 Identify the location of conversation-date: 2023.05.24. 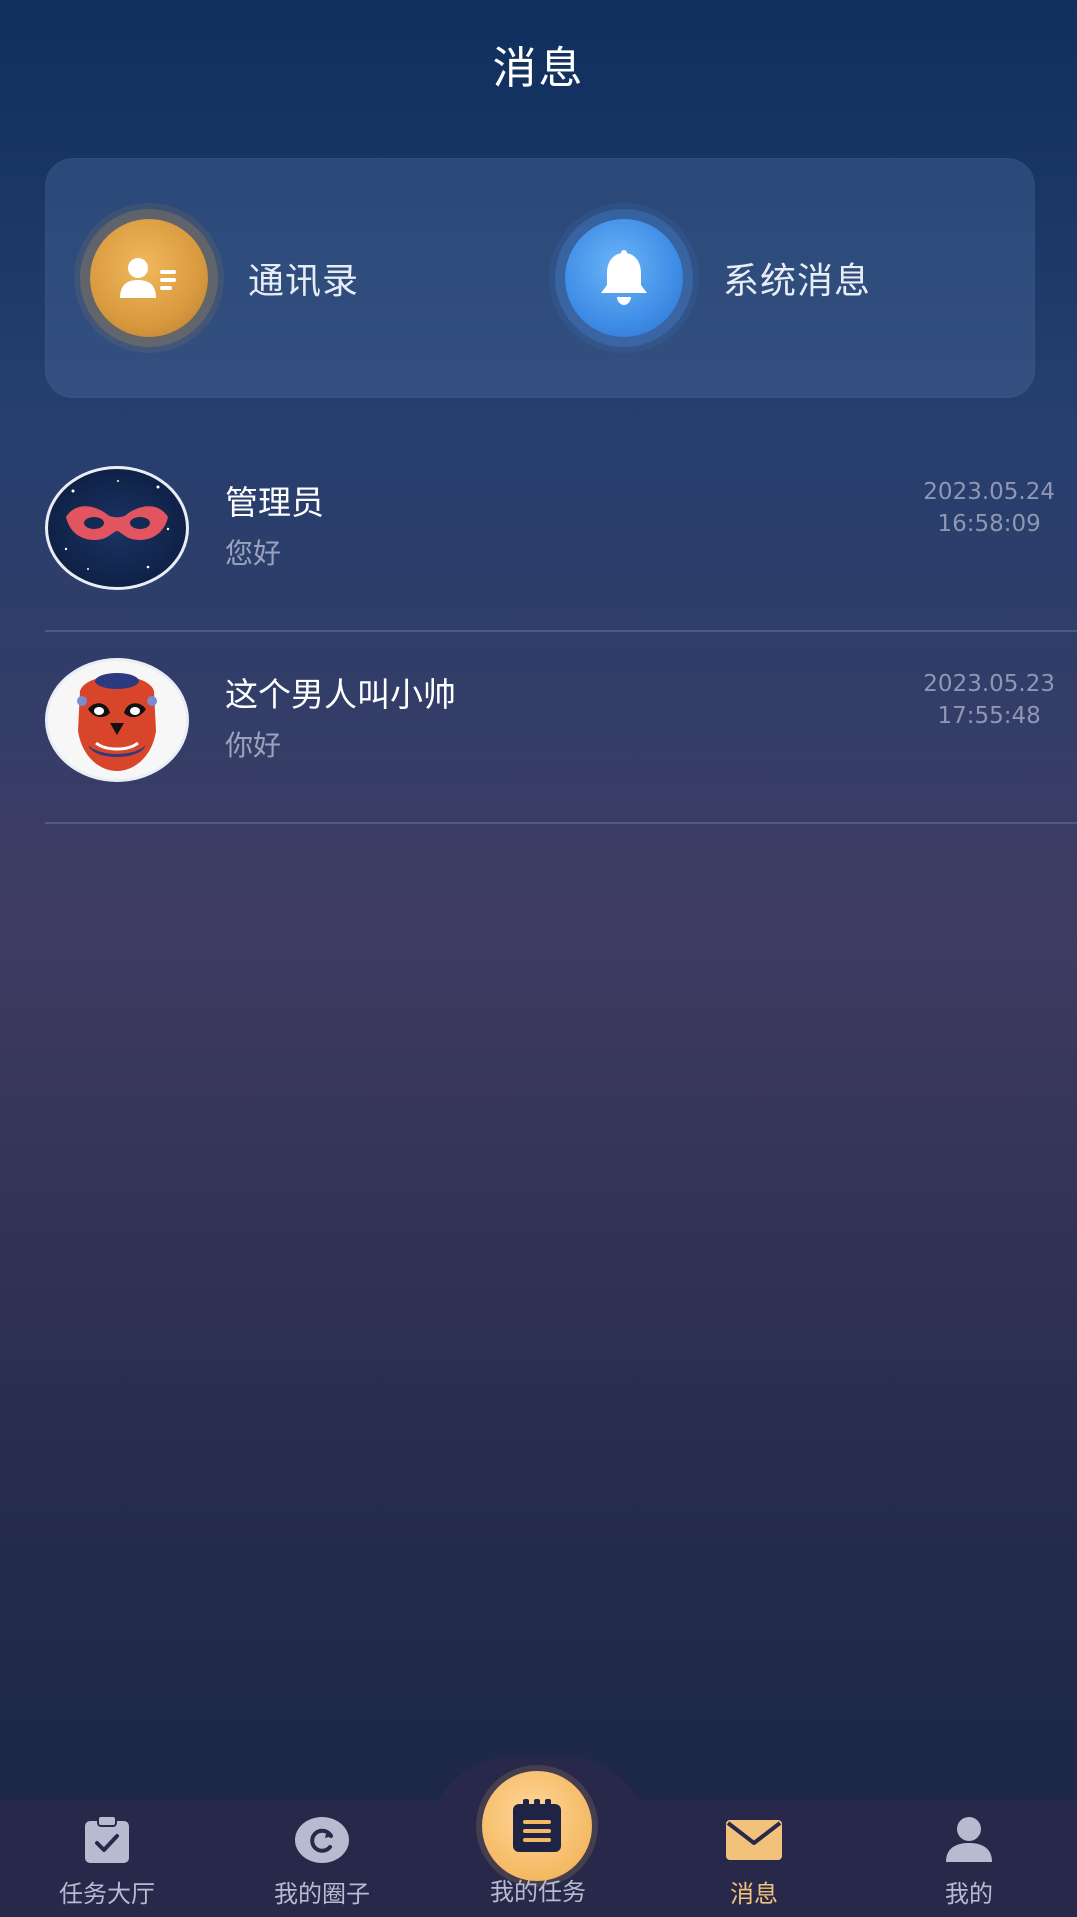
(989, 492).